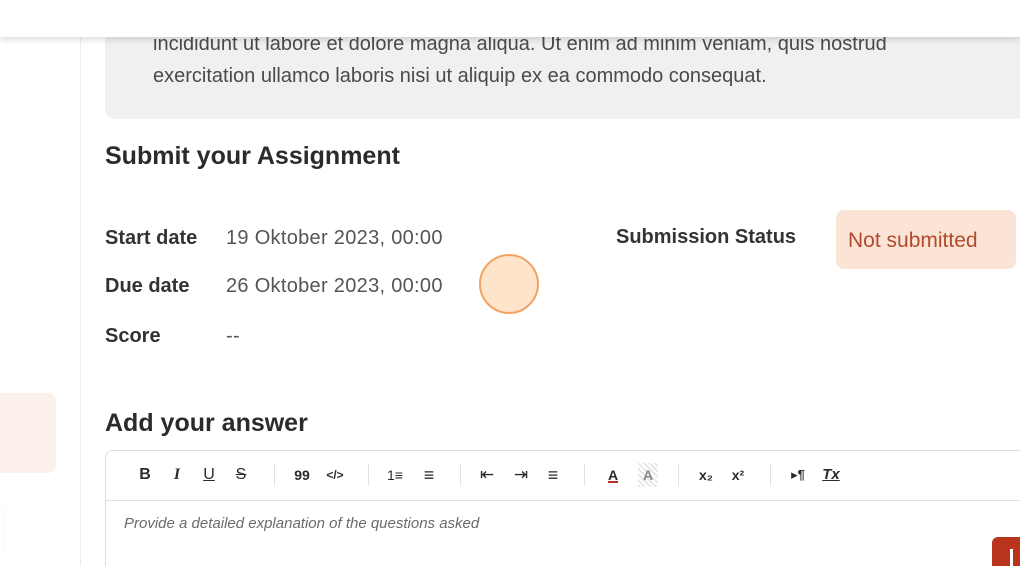 The width and height of the screenshot is (1020, 566). I want to click on strikethrough-button: S, so click(241, 475).